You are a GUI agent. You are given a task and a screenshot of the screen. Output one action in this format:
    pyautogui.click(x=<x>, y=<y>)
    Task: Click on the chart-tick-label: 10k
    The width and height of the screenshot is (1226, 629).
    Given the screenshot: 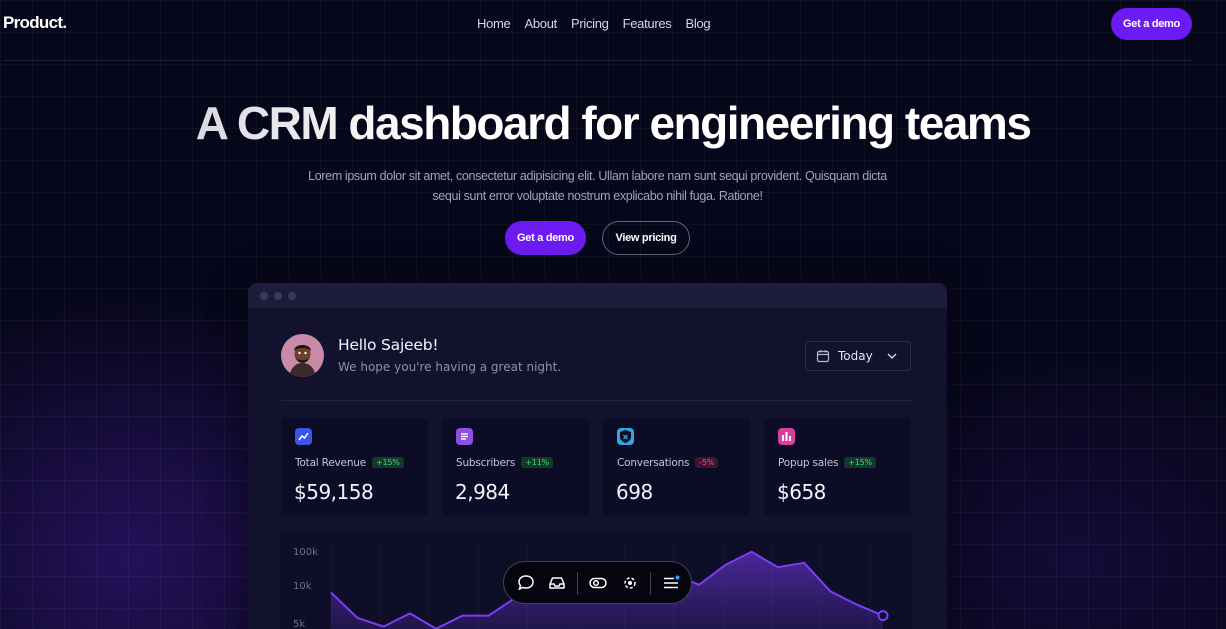 What is the action you would take?
    pyautogui.click(x=302, y=586)
    